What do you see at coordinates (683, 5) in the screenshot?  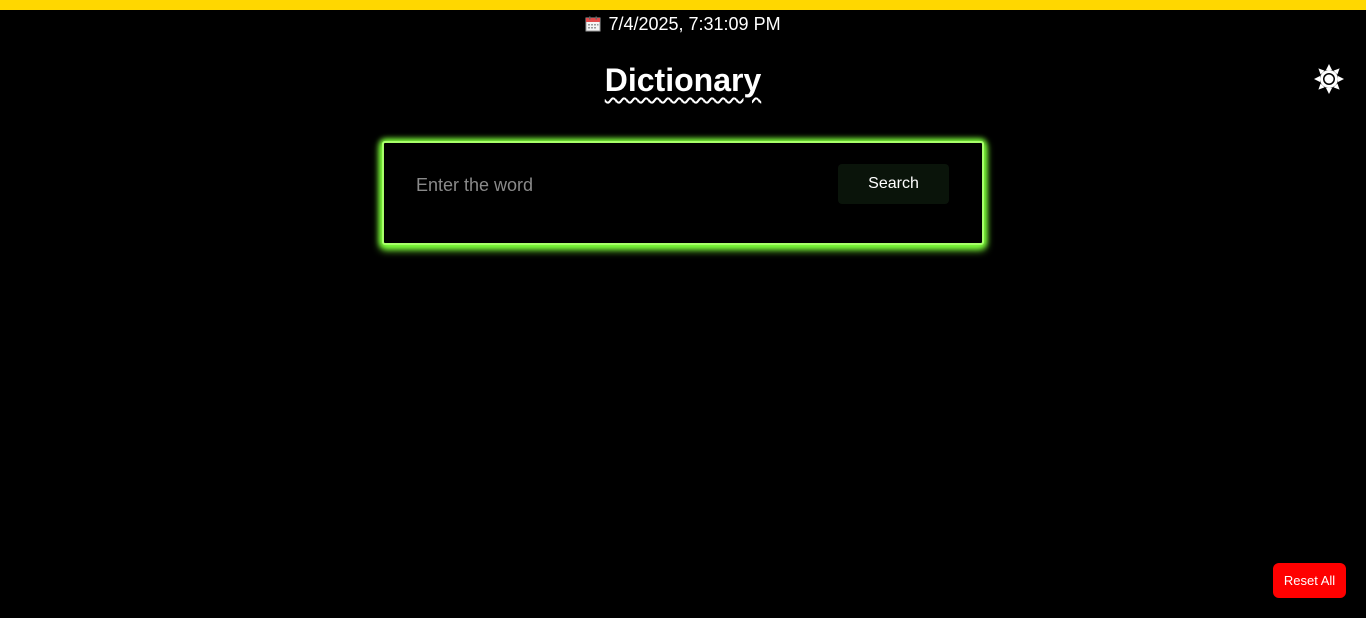 I see `top-accent-bar` at bounding box center [683, 5].